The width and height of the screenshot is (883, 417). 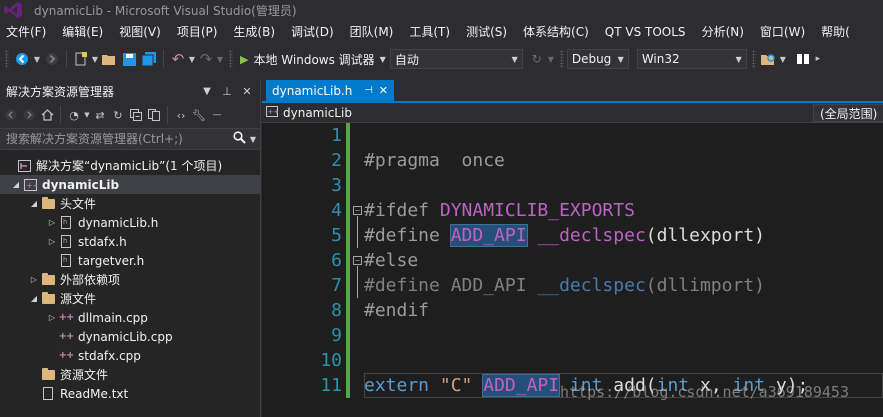 What do you see at coordinates (130, 165) in the screenshot?
I see `tree-item-solution: 解决方案“dynamicLib”(1 个项目)` at bounding box center [130, 165].